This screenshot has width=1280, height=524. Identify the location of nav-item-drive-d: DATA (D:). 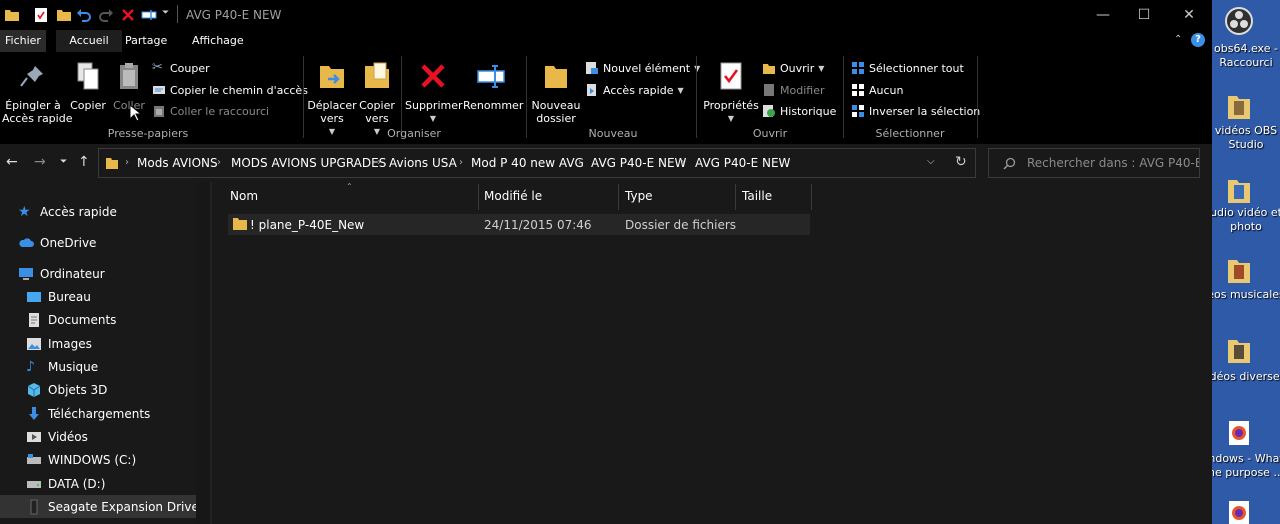
(100, 483).